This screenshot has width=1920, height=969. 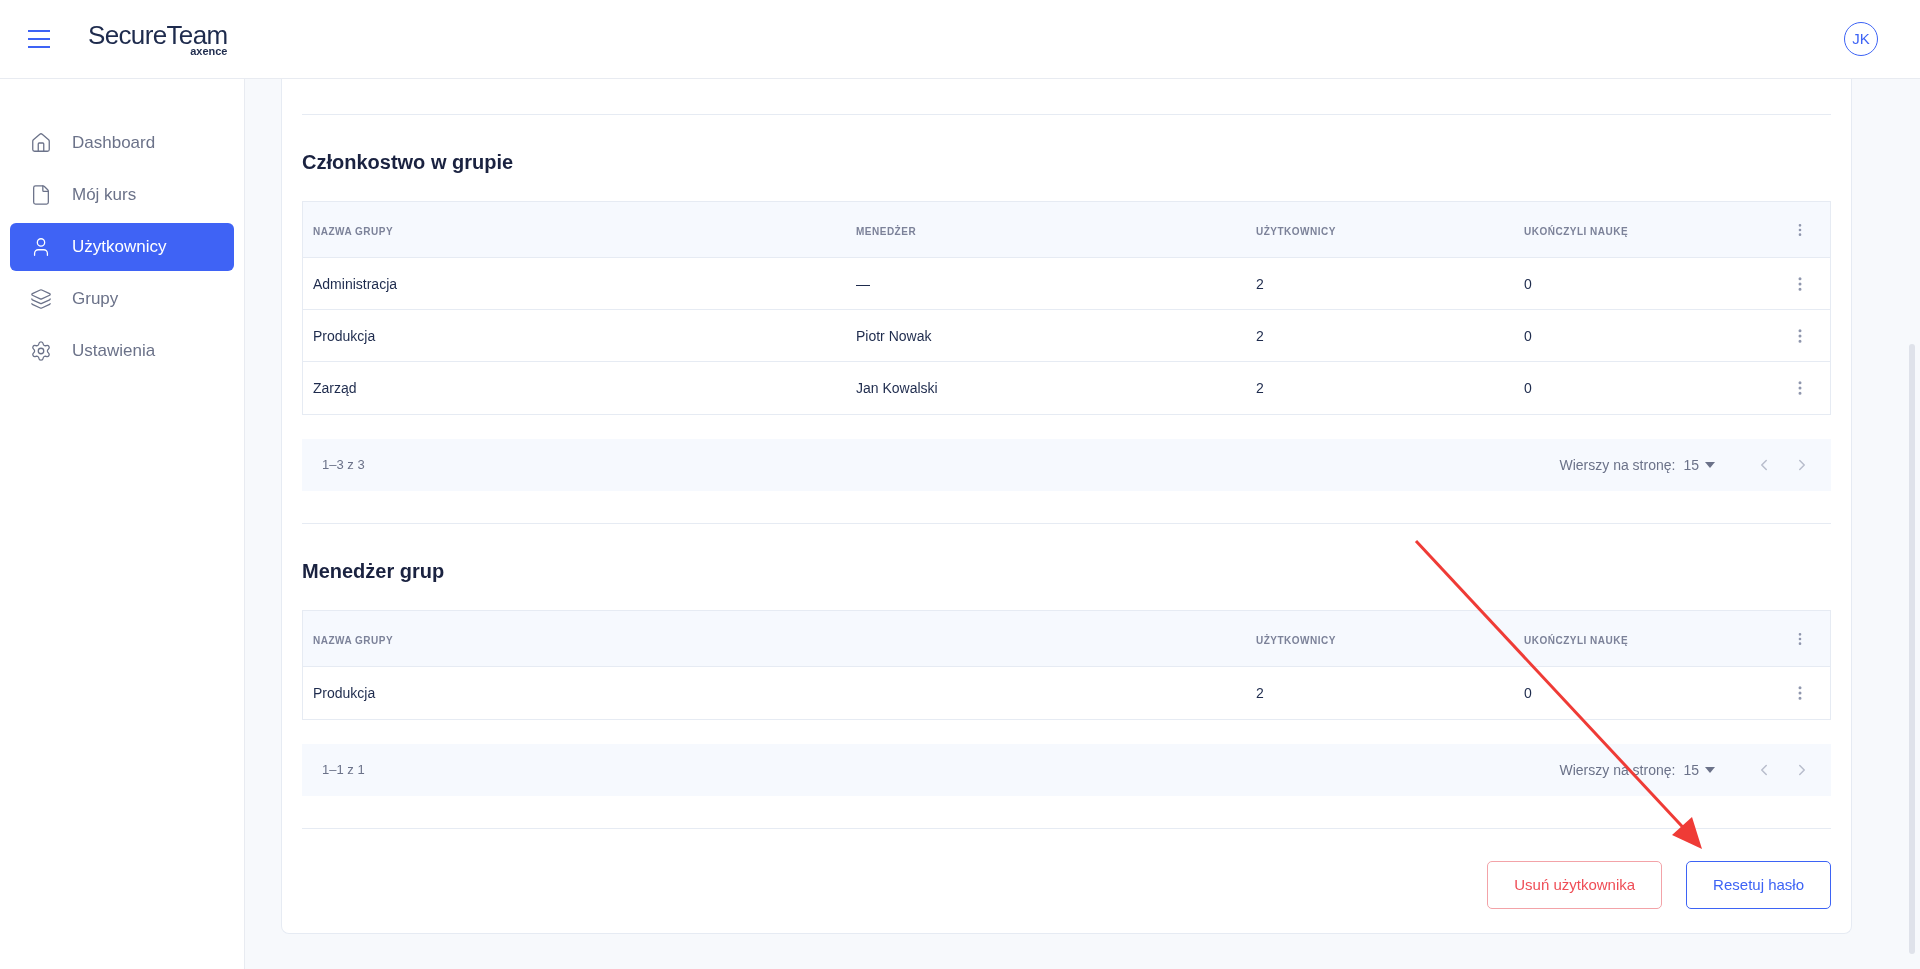 I want to click on home-icon, so click(x=41, y=143).